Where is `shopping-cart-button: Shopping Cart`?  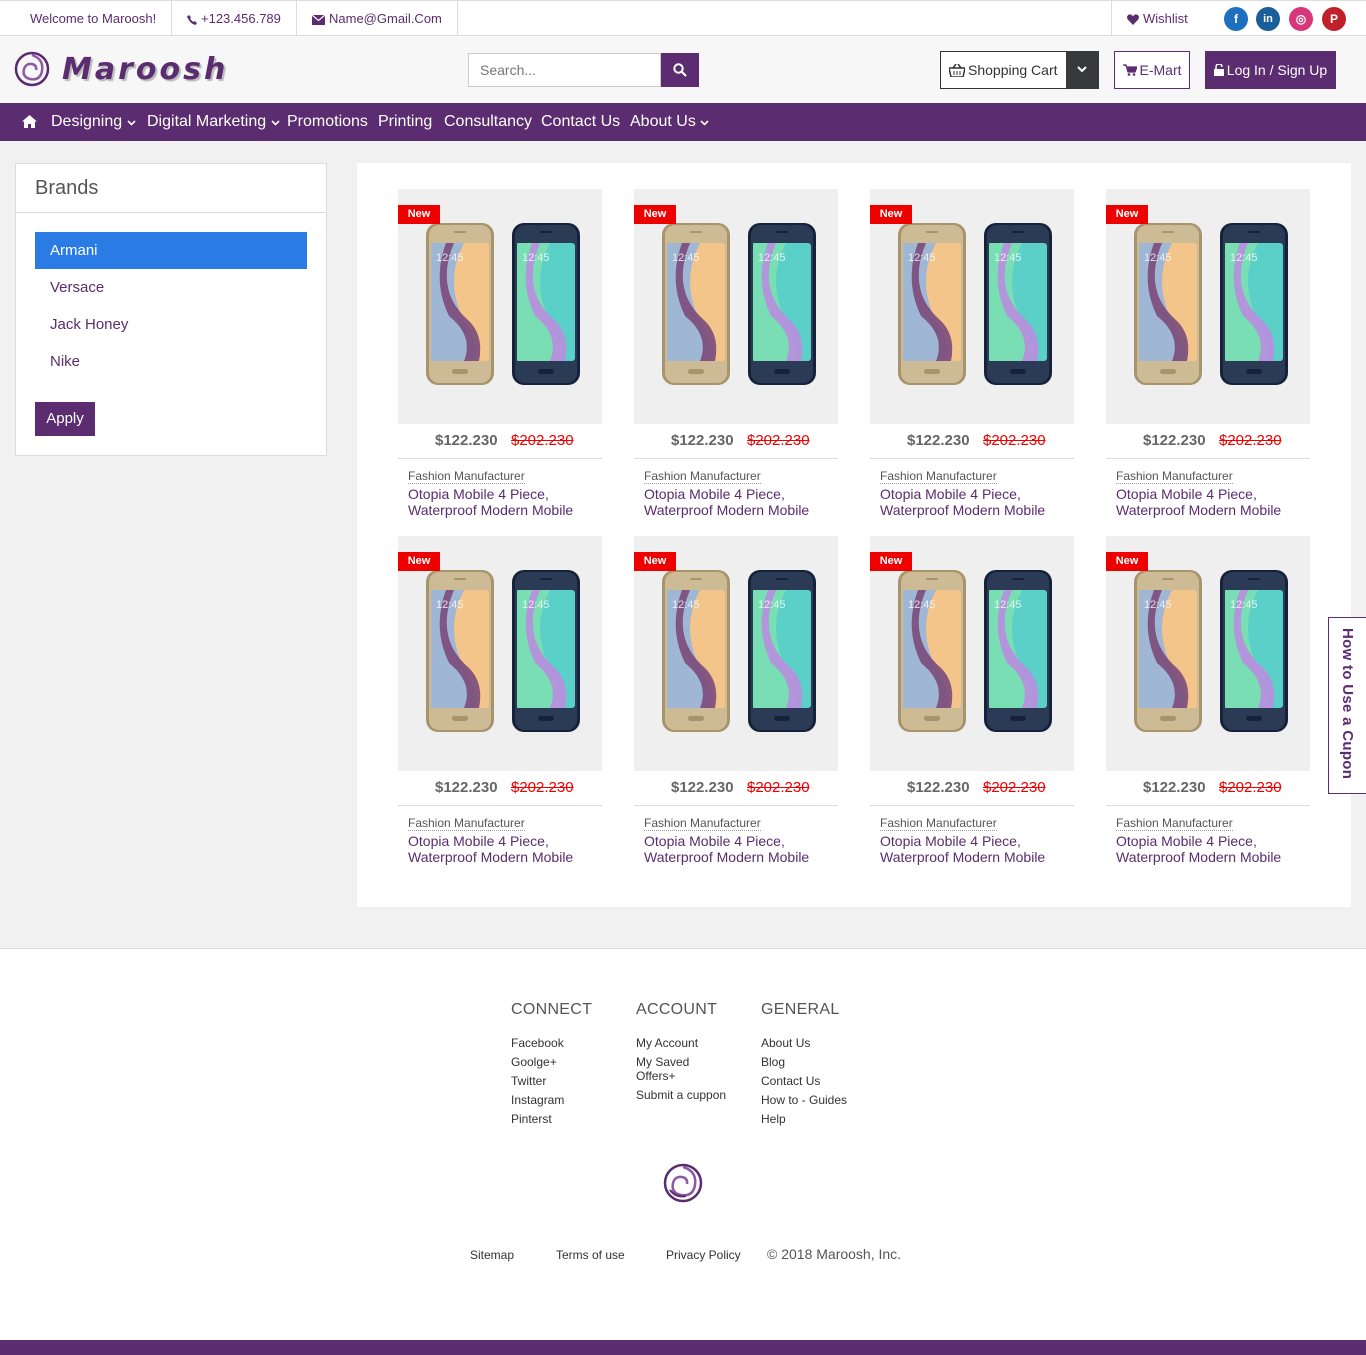
shopping-cart-button: Shopping Cart is located at coordinates (1003, 70).